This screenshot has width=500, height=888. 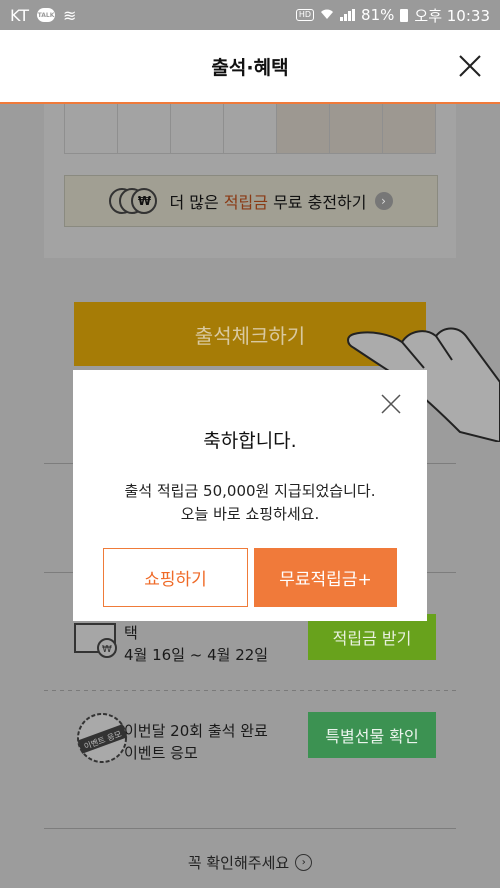 What do you see at coordinates (250, 503) in the screenshot?
I see `modal-message: 출석 적립금 50,000원 지급되었습니다. 오늘 바로 쇼핑하세요.` at bounding box center [250, 503].